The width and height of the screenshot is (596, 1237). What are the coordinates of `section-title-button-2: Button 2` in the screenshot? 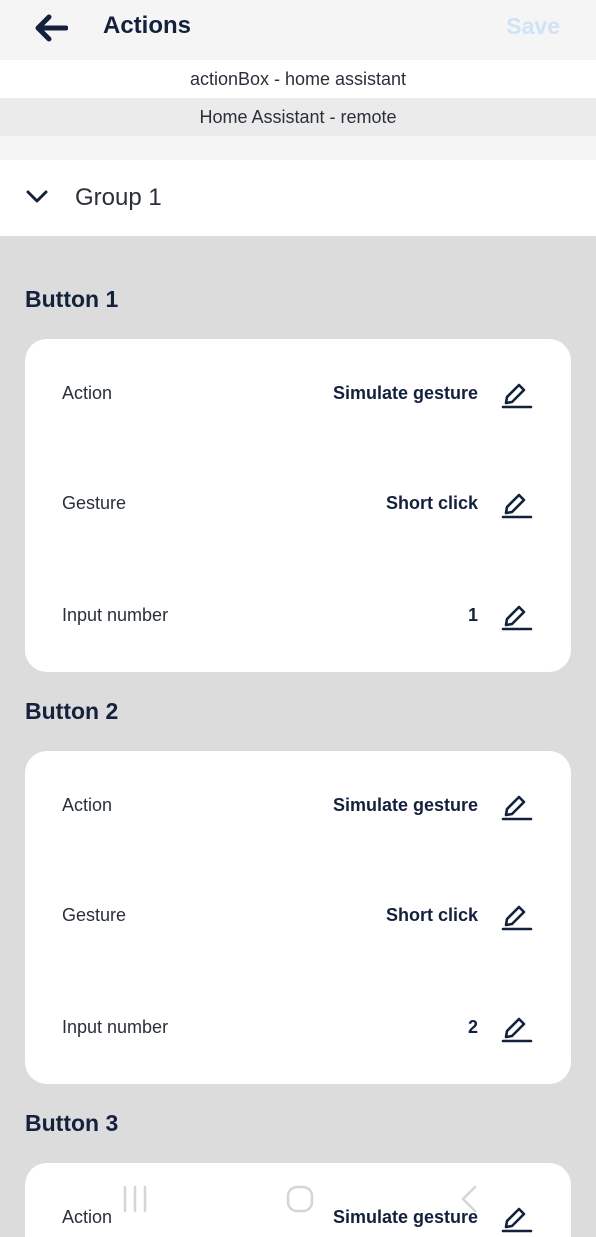 It's located at (72, 711).